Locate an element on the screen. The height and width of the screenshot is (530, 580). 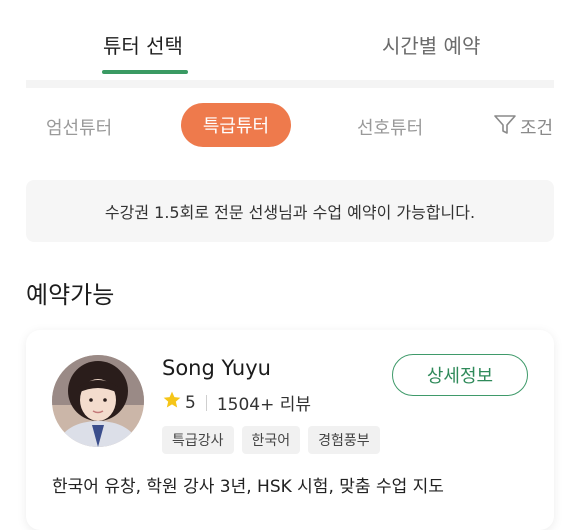
tutor-name: Song Yuyu is located at coordinates (216, 368).